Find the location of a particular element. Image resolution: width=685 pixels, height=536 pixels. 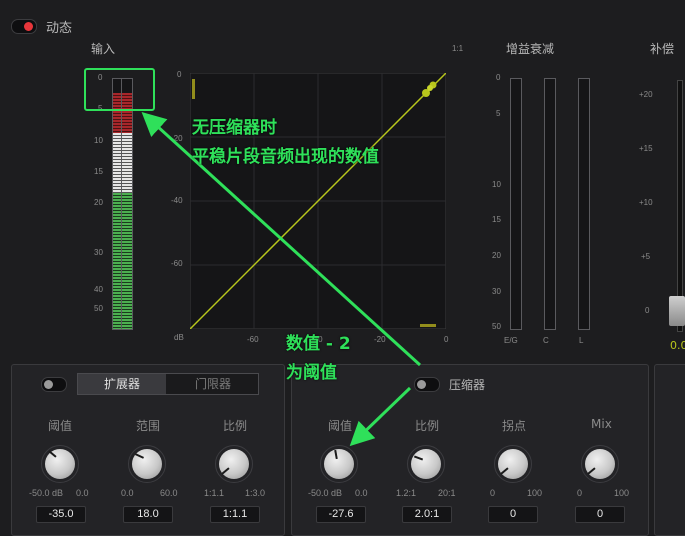

annotation-note-1-line-1: 无压缩器时 is located at coordinates (234, 128).